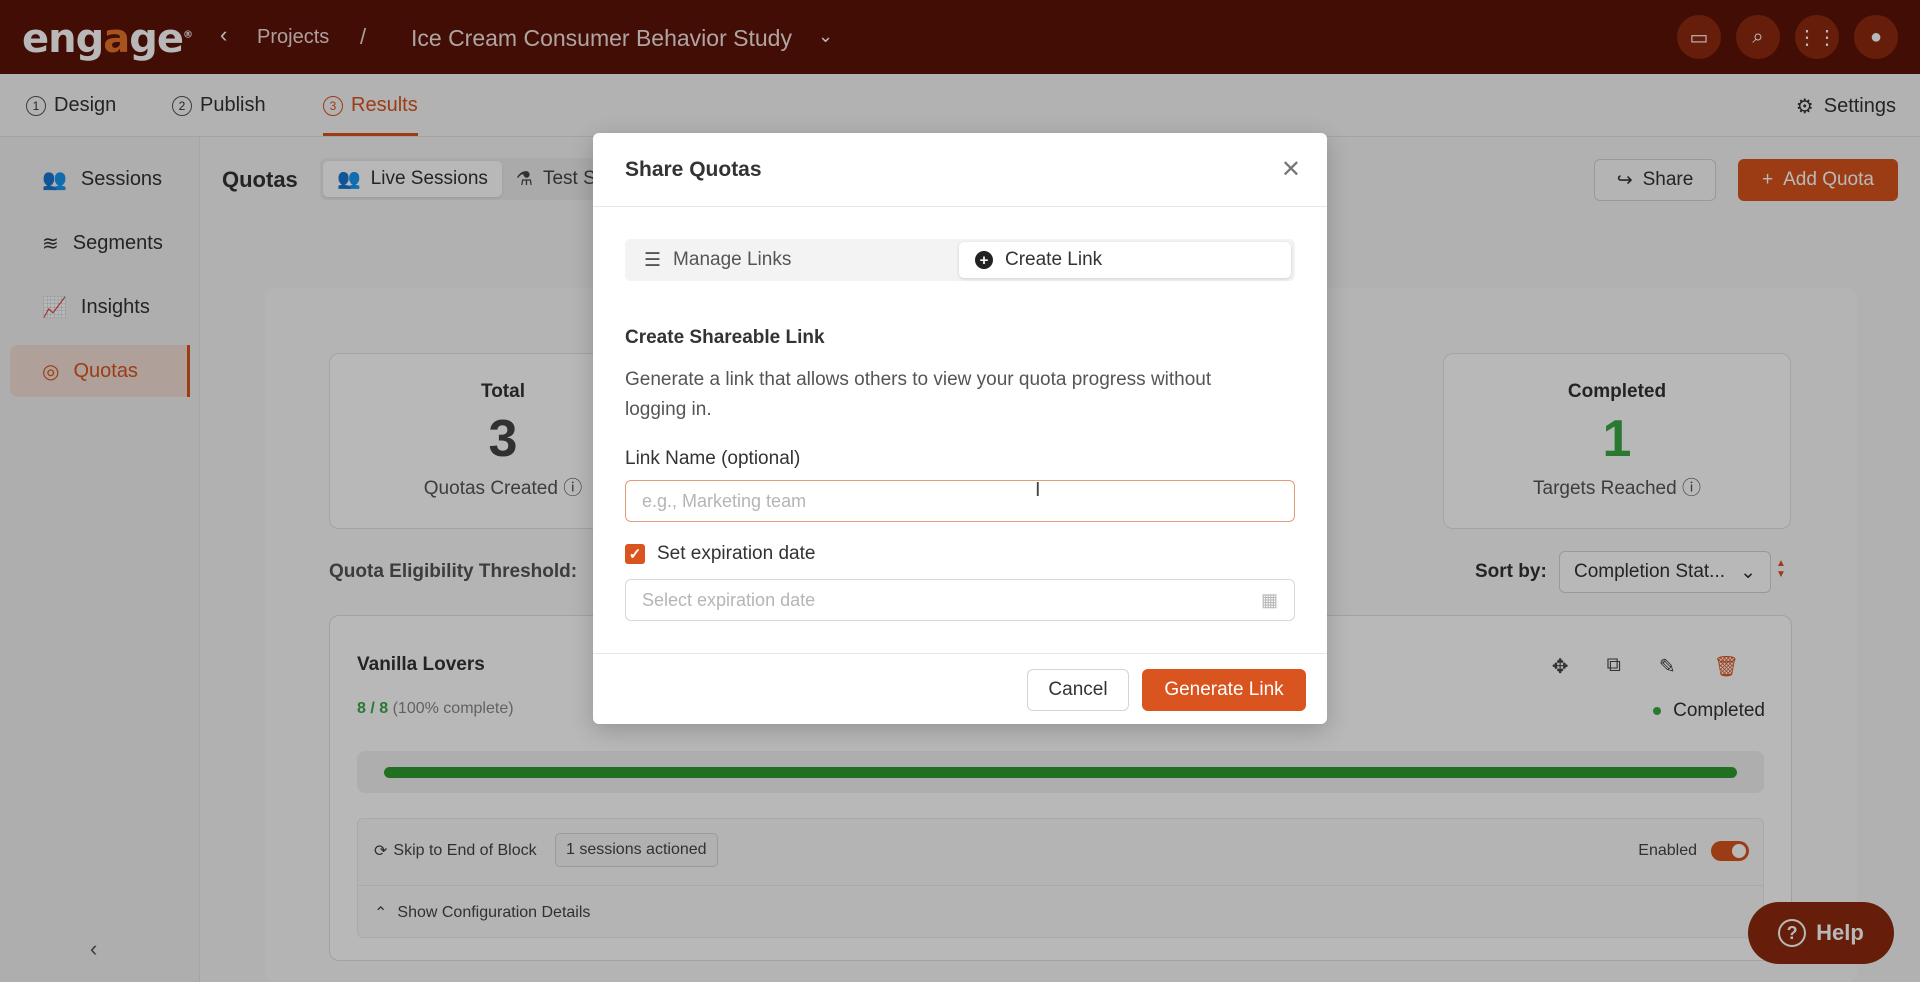  Describe the element at coordinates (960, 600) in the screenshot. I see `expiration-date-picker: Select expiration date ▦` at that location.